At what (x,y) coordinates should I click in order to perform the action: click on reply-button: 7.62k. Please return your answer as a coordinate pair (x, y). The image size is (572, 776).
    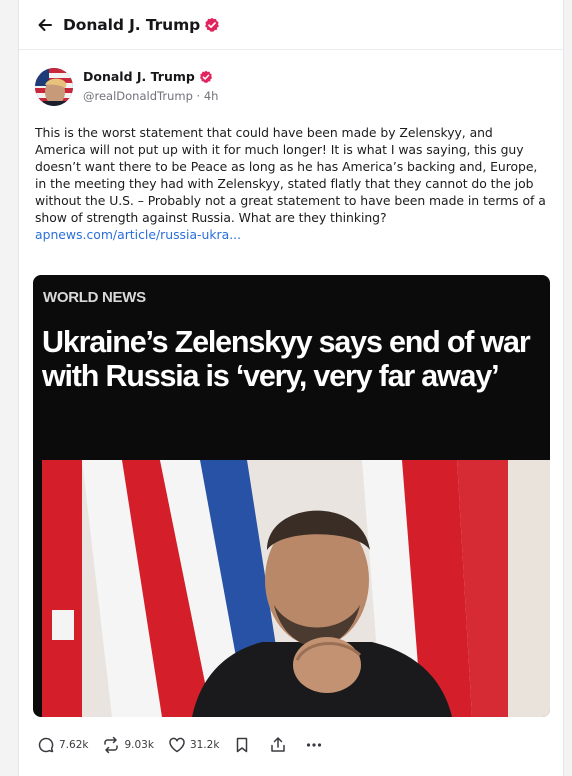
    Looking at the image, I should click on (62, 745).